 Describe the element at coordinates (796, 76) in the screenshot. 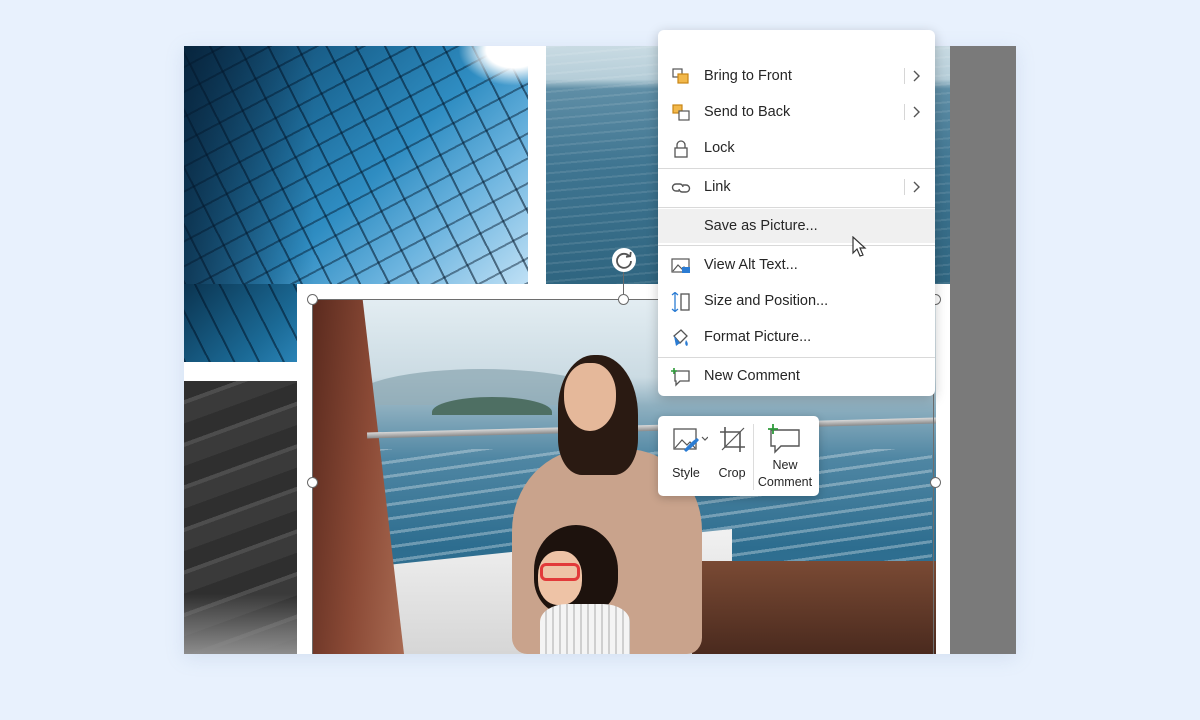

I see `menu-item-bring-to-front: Bring to Front` at that location.